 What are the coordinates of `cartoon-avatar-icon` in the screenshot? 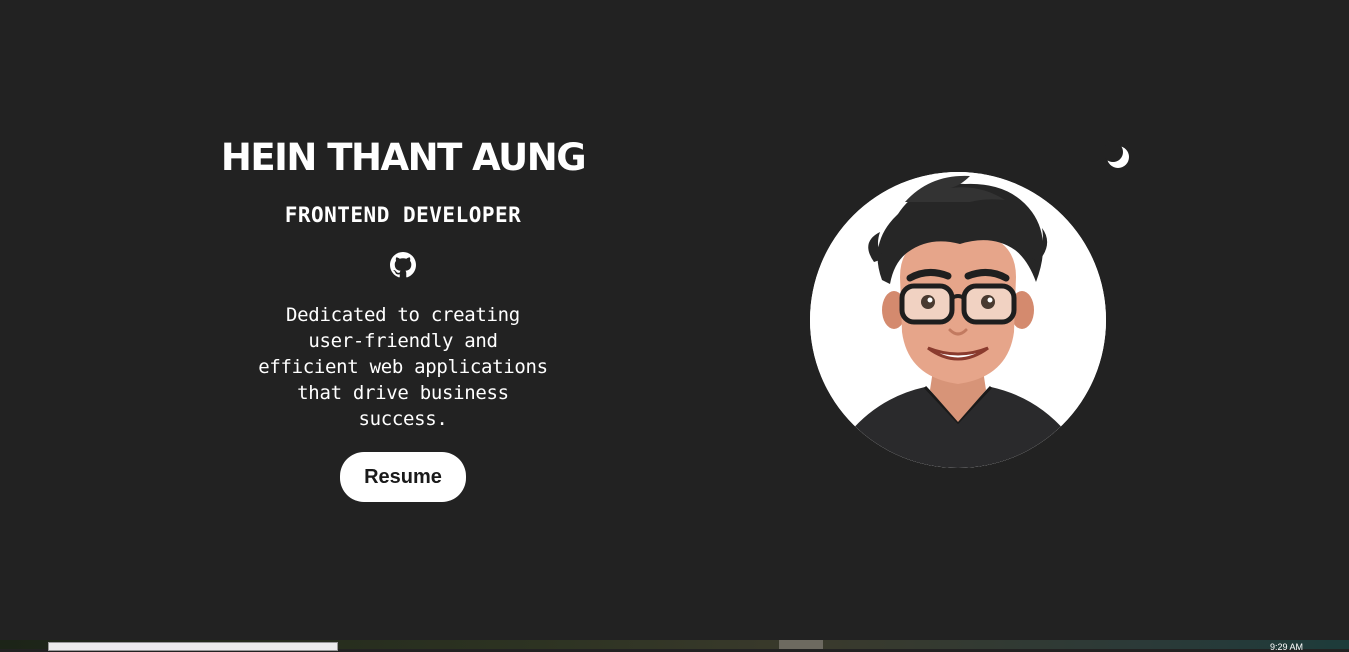 It's located at (958, 320).